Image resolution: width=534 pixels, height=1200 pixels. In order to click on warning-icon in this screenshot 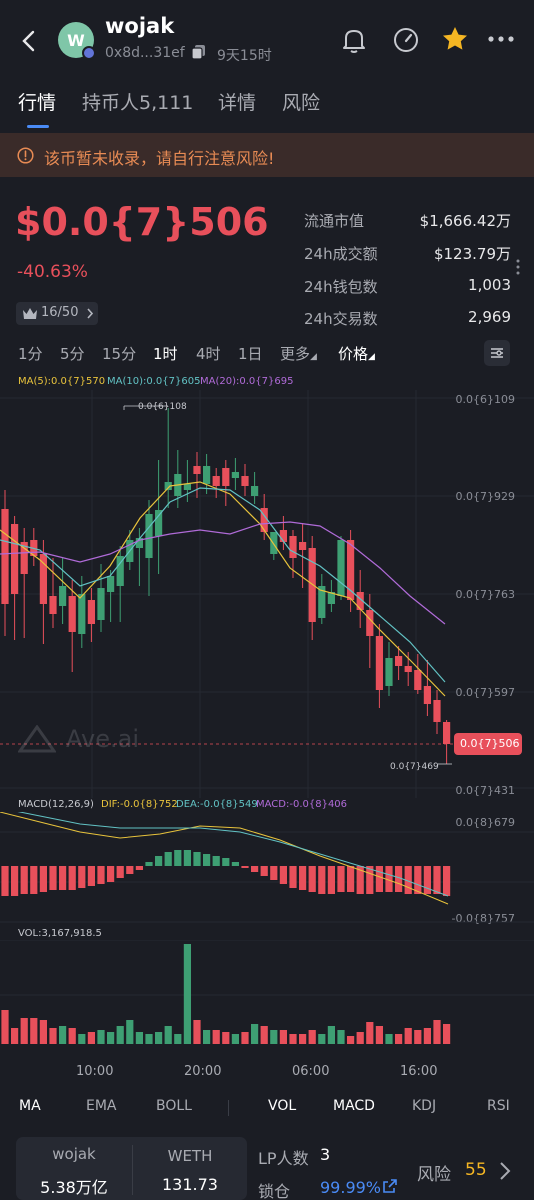, I will do `click(25, 155)`.